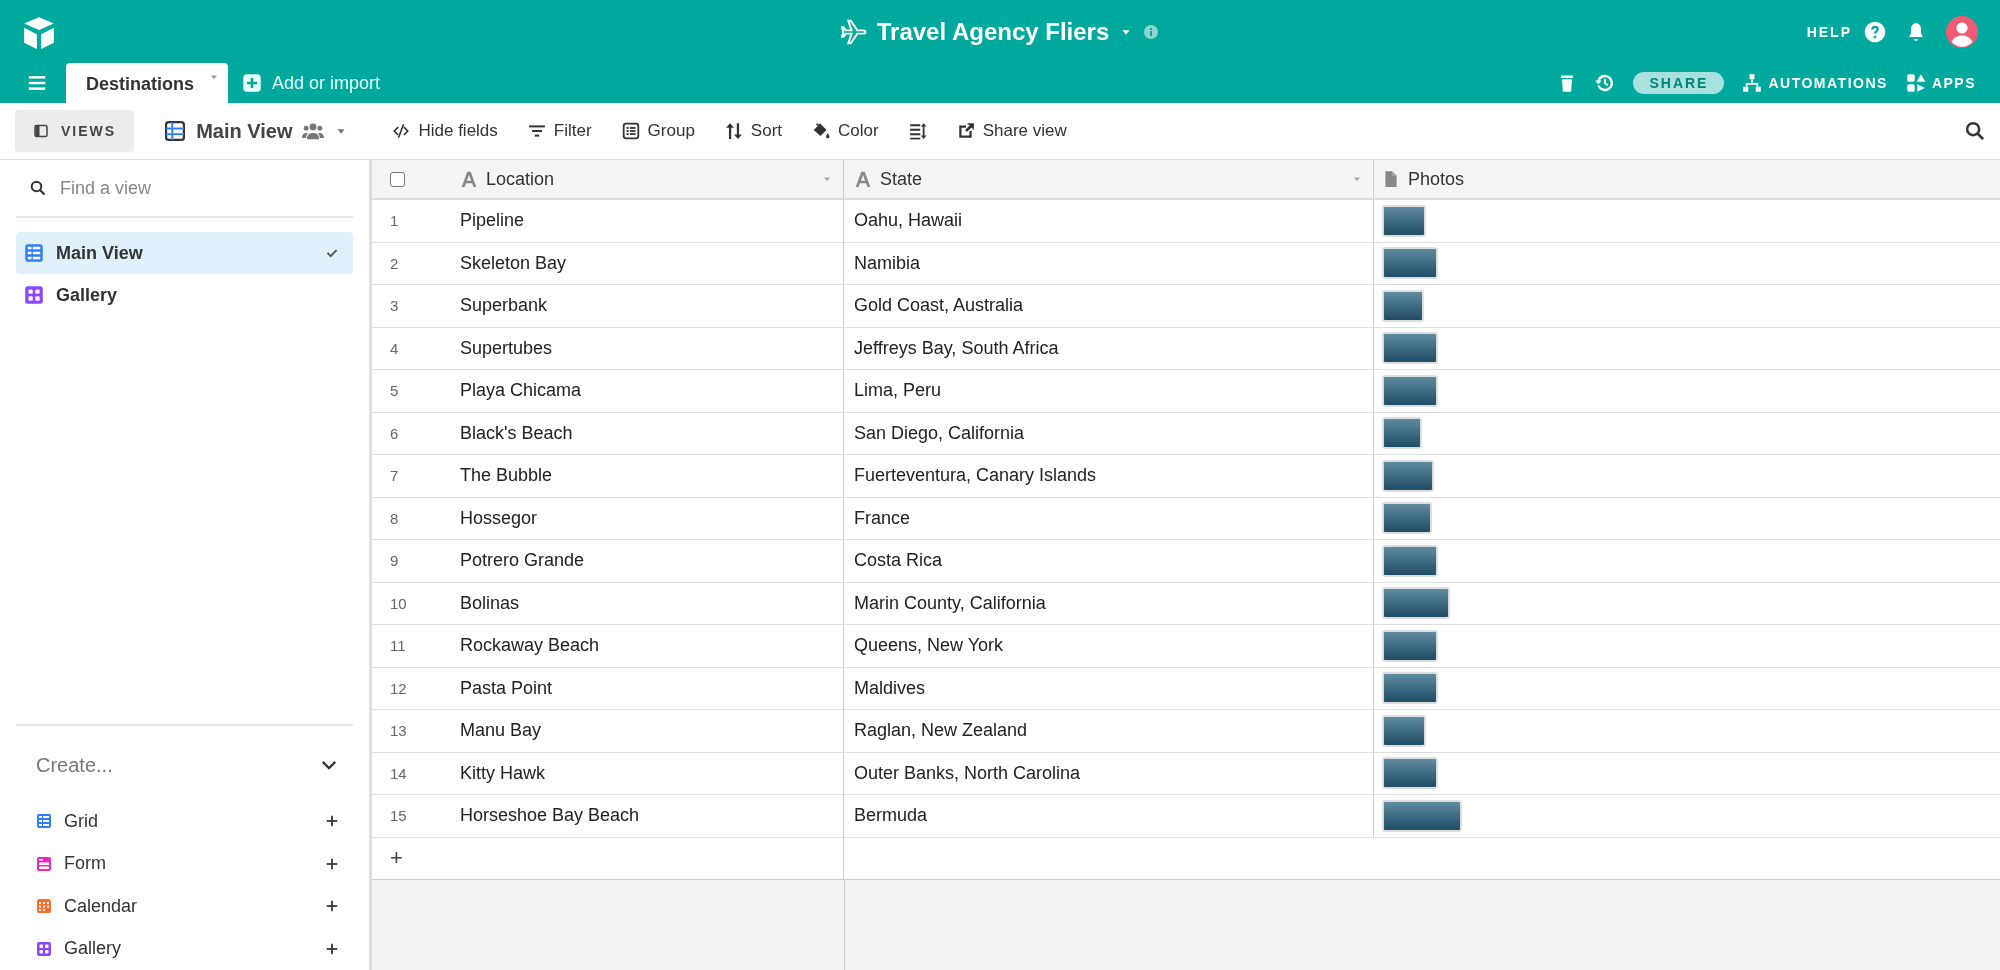 This screenshot has width=2000, height=970. I want to click on column-header: Location, so click(652, 179).